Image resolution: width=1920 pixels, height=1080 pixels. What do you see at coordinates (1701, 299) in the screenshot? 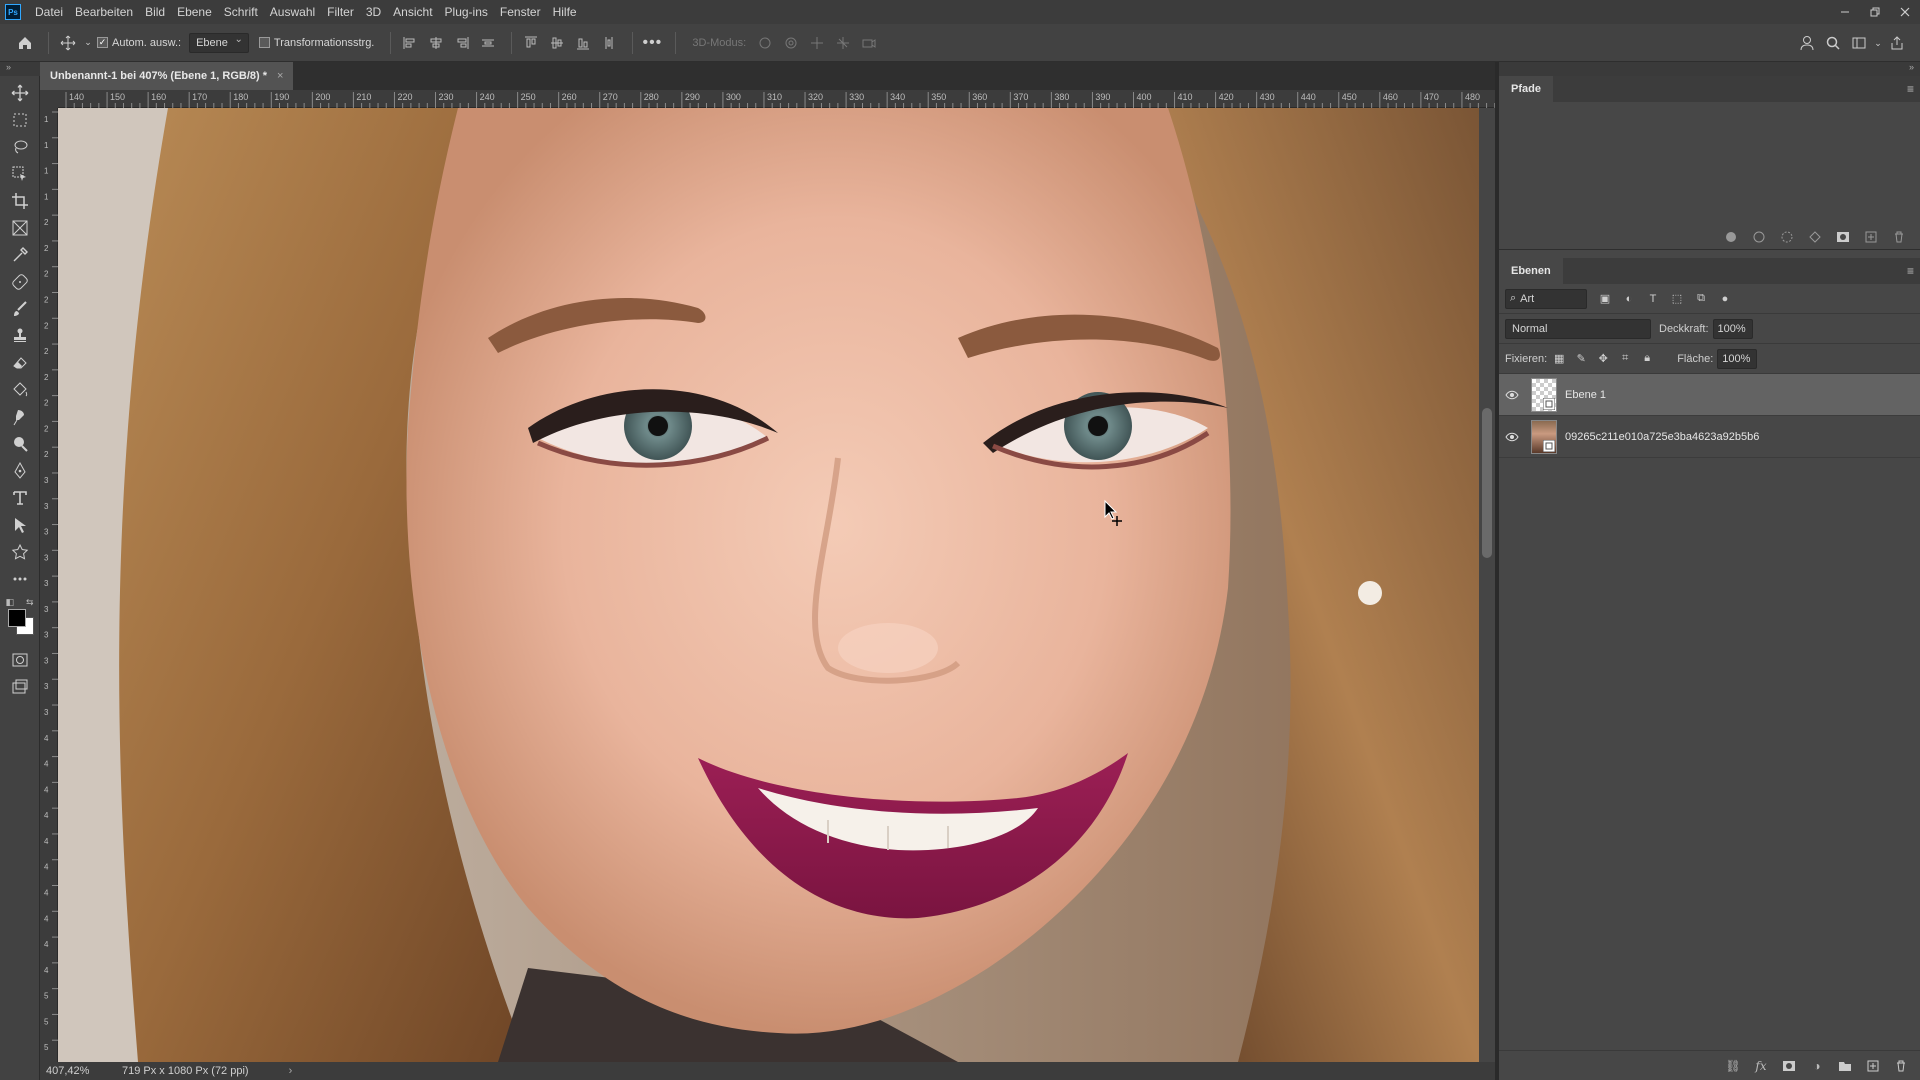
I see `filter-smartobject-icon: ⧉` at bounding box center [1701, 299].